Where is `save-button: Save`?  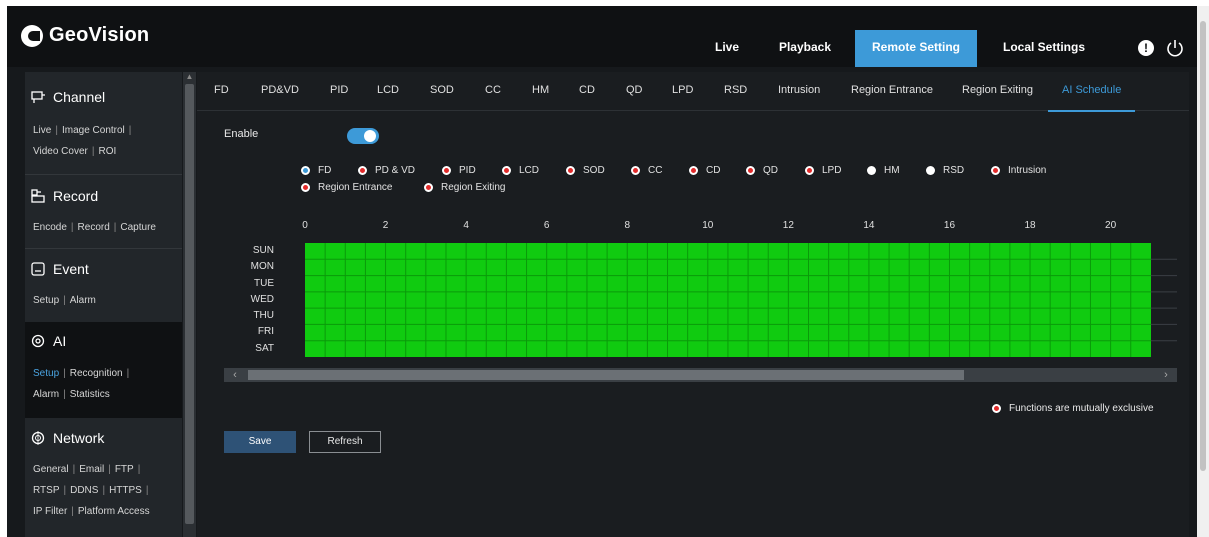
save-button: Save is located at coordinates (260, 442).